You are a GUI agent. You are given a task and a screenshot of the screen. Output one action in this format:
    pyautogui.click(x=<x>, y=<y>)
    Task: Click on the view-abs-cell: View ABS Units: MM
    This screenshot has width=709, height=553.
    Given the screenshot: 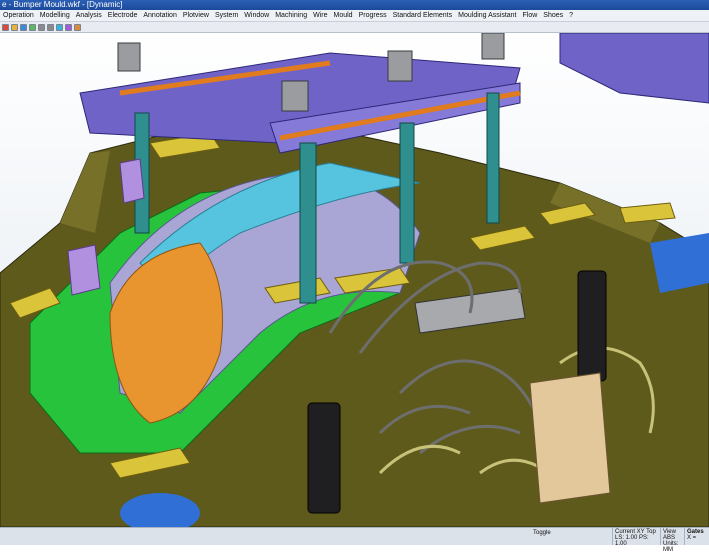 What is the action you would take?
    pyautogui.click(x=672, y=540)
    